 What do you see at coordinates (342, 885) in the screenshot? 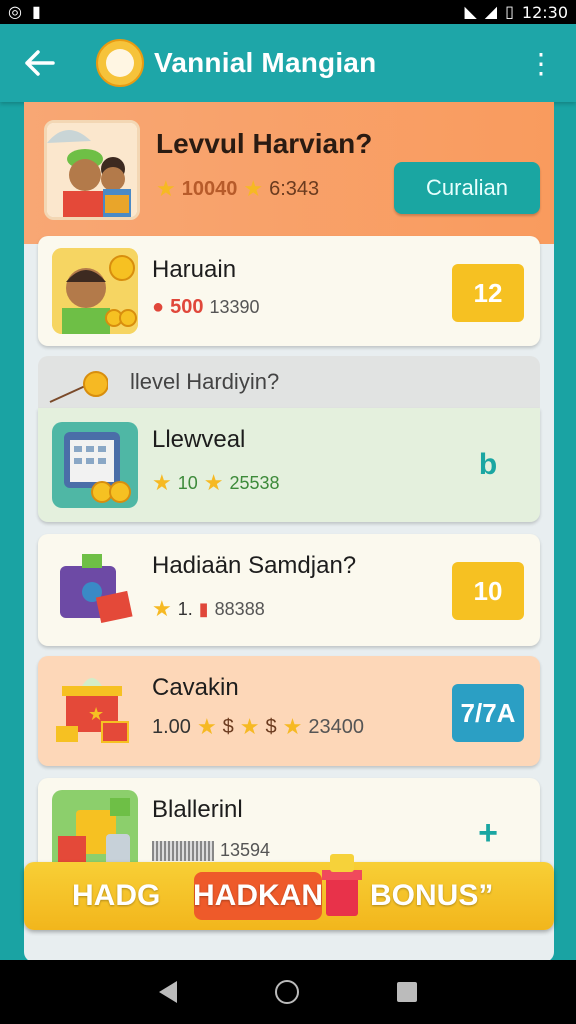
I see `gift-icon` at bounding box center [342, 885].